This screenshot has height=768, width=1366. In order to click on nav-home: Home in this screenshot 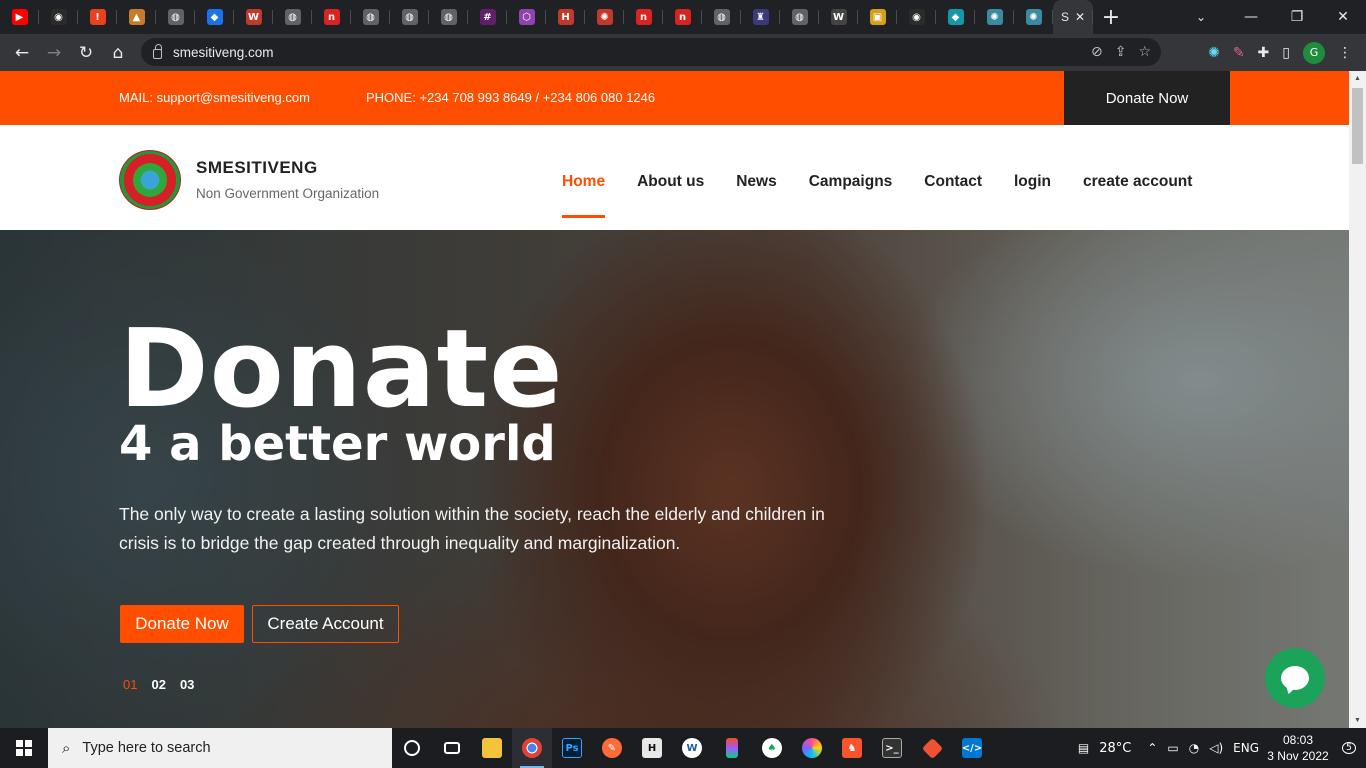, I will do `click(584, 195)`.